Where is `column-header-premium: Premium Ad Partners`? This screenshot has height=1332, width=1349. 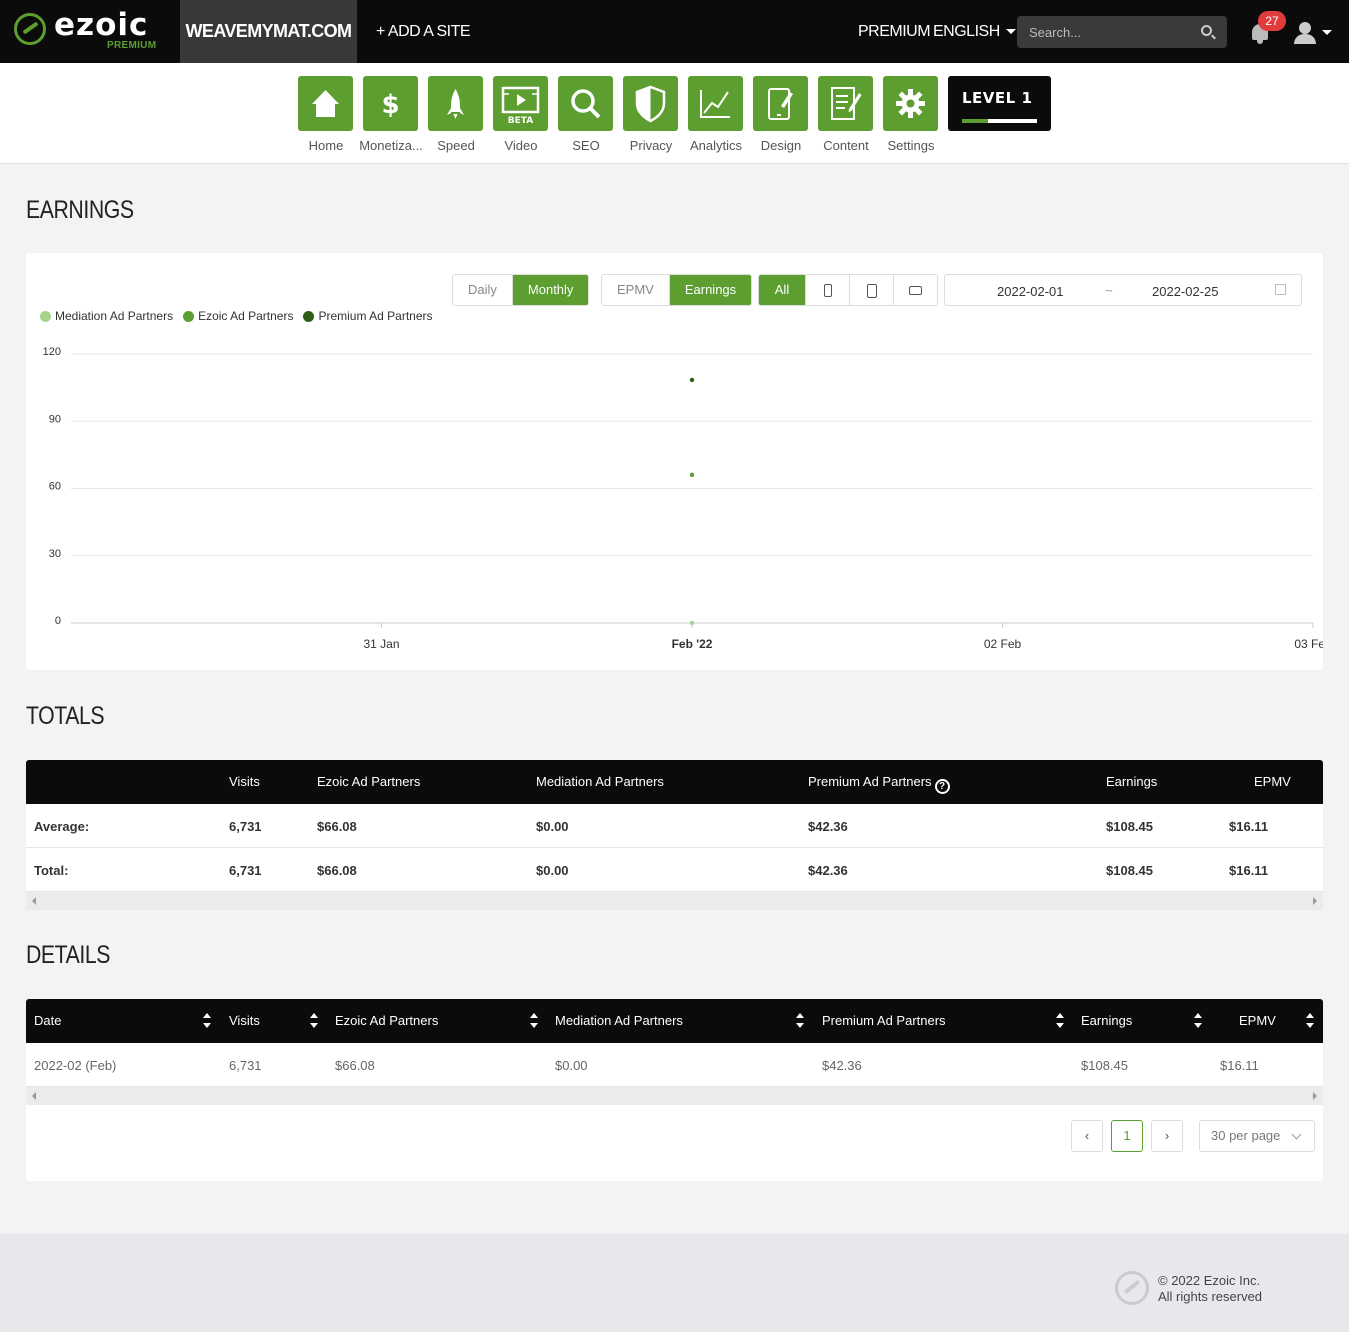 column-header-premium: Premium Ad Partners is located at coordinates (884, 1020).